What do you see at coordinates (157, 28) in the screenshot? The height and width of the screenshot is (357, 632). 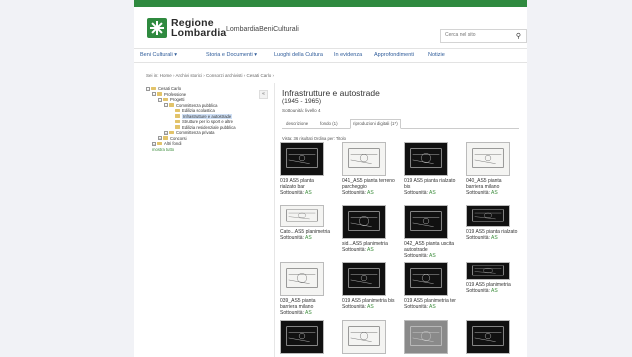 I see `lombardia-rose-icon` at bounding box center [157, 28].